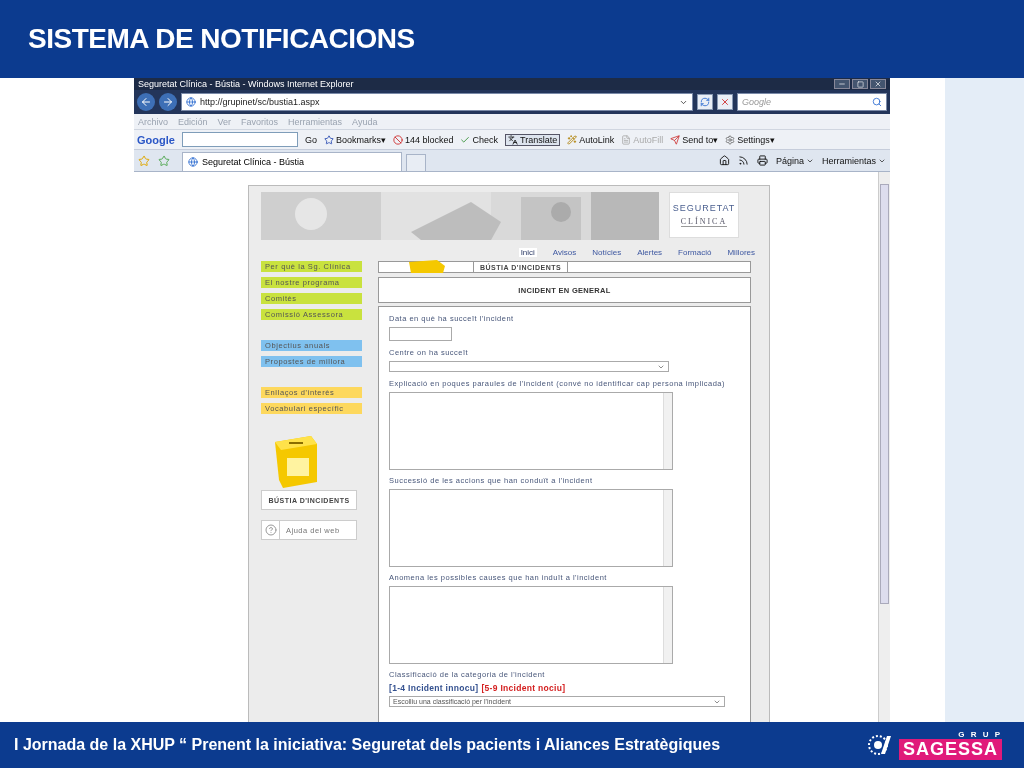 Image resolution: width=1024 pixels, height=768 pixels. What do you see at coordinates (328, 139) in the screenshot?
I see `star-icon` at bounding box center [328, 139].